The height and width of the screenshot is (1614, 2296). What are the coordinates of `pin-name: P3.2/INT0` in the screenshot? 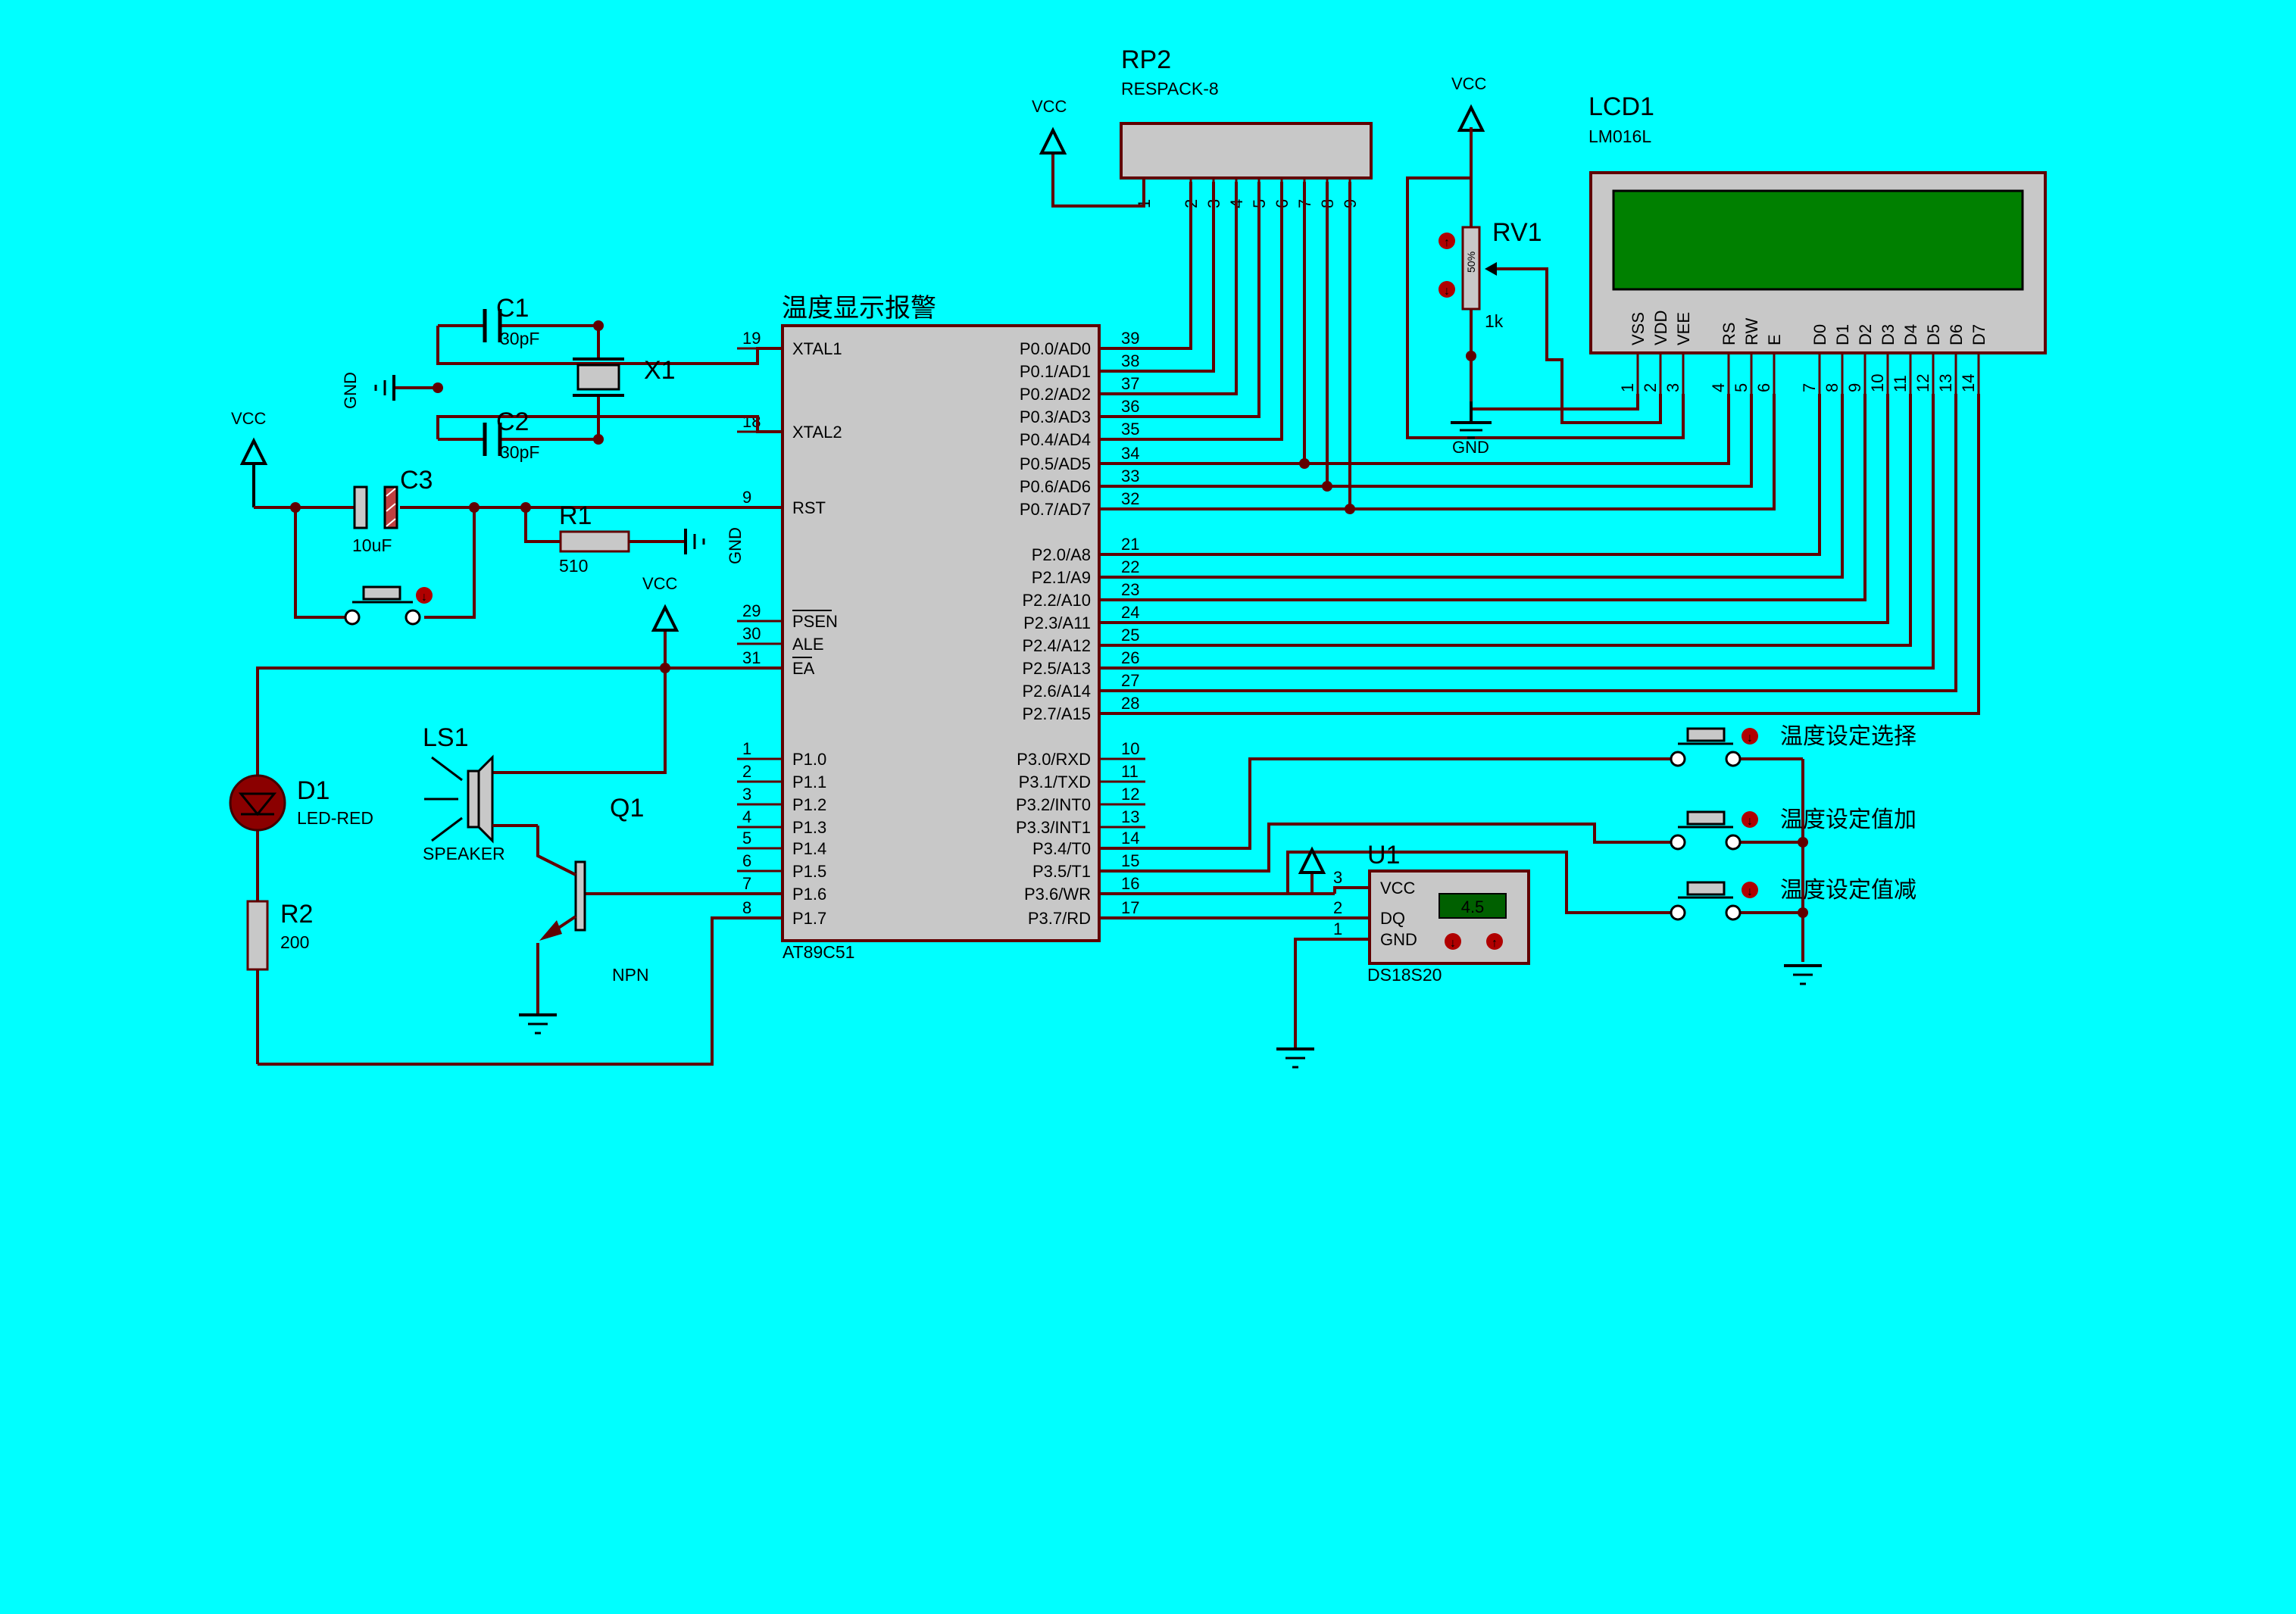 It's located at (1053, 804).